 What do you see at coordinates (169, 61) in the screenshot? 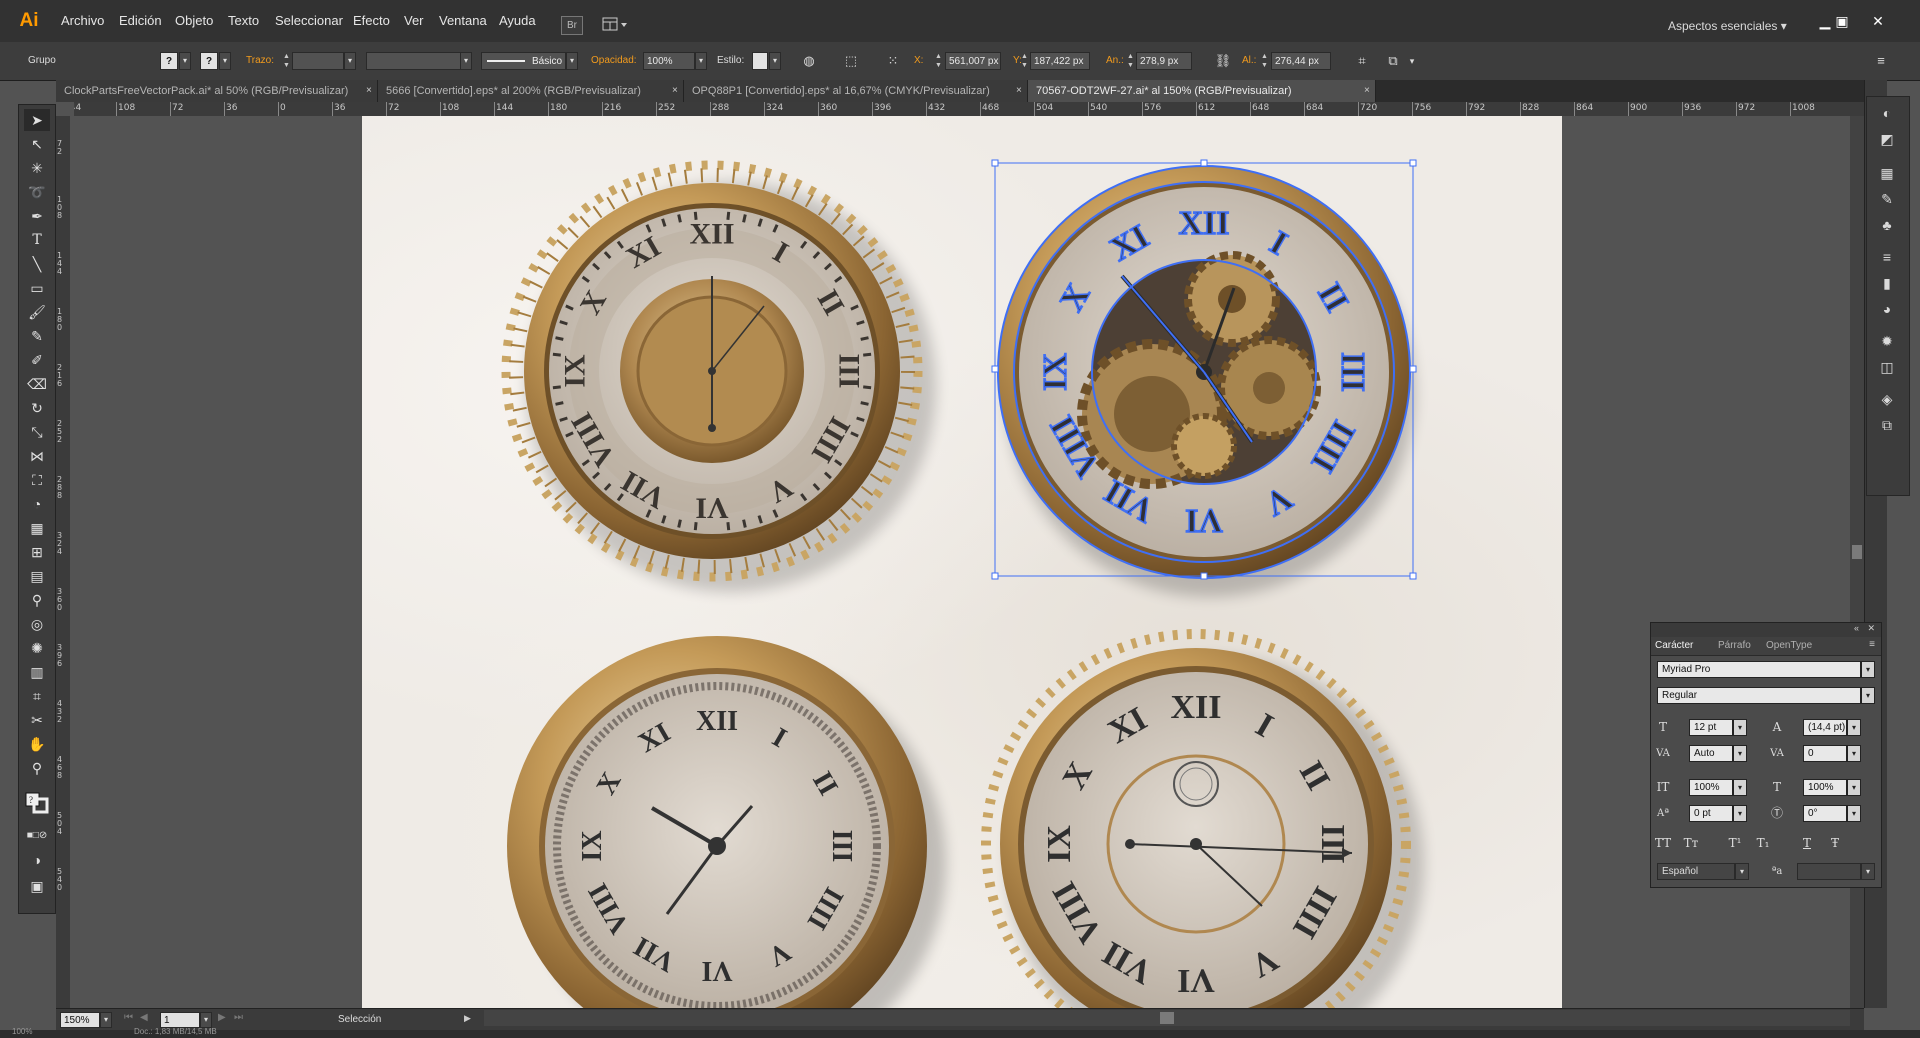
I see `fill-swatch: ?` at bounding box center [169, 61].